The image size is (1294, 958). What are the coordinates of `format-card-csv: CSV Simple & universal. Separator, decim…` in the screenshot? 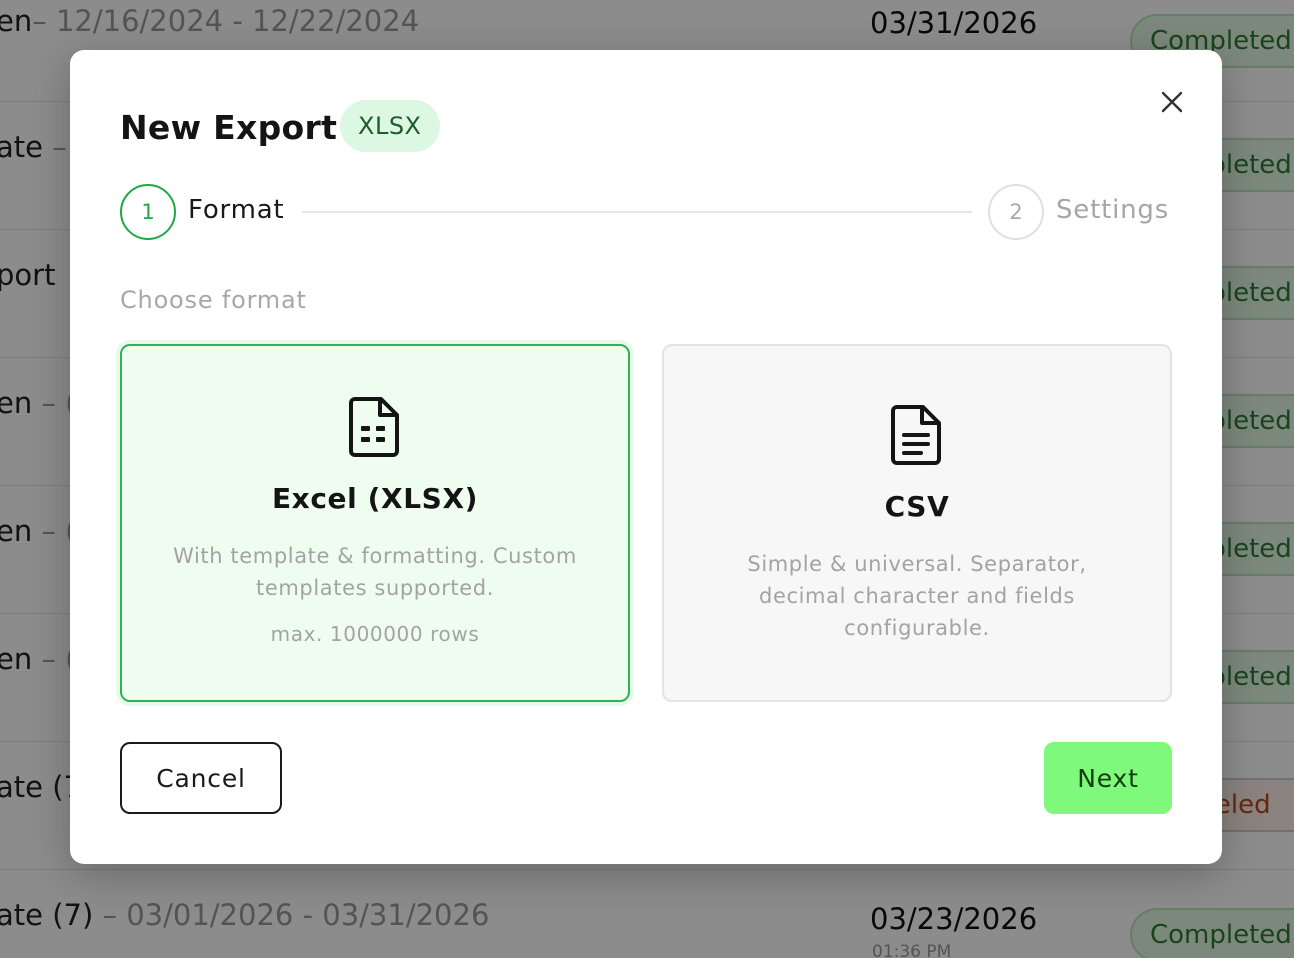 It's located at (917, 523).